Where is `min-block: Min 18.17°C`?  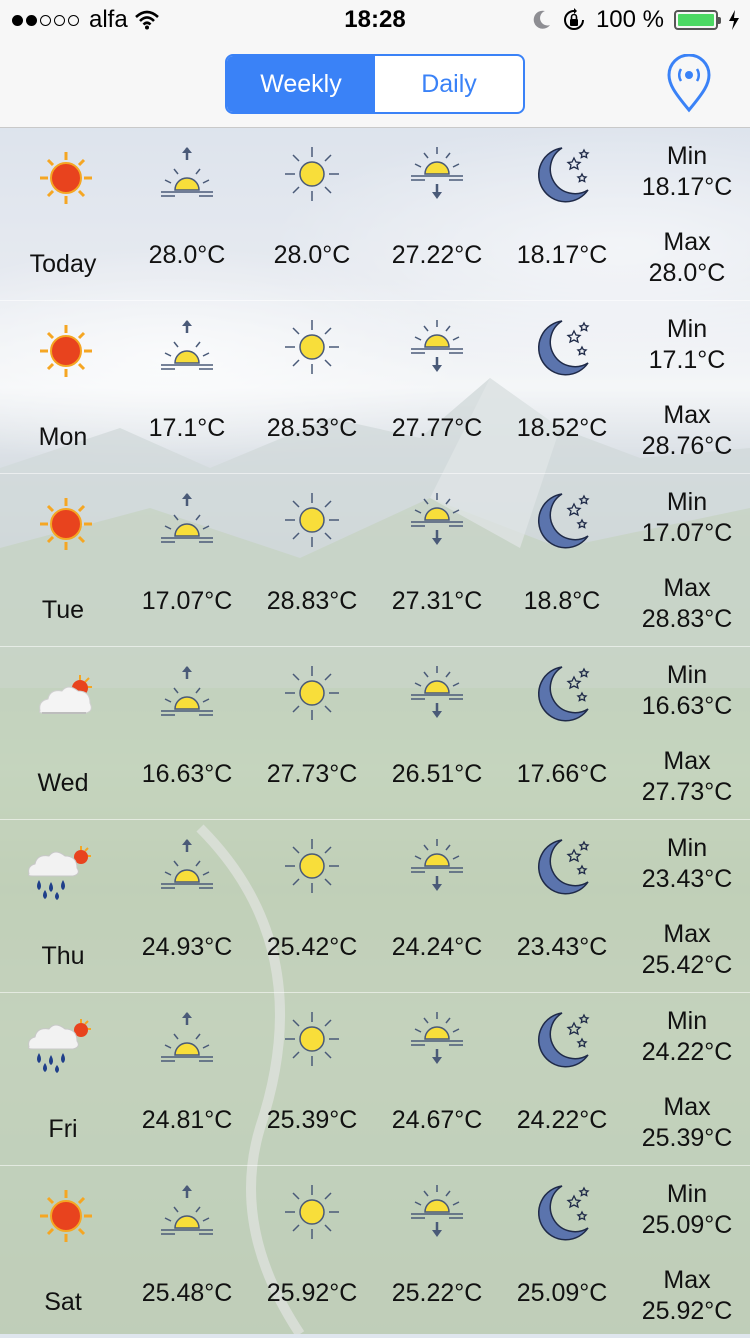
min-block: Min 18.17°C is located at coordinates (687, 172).